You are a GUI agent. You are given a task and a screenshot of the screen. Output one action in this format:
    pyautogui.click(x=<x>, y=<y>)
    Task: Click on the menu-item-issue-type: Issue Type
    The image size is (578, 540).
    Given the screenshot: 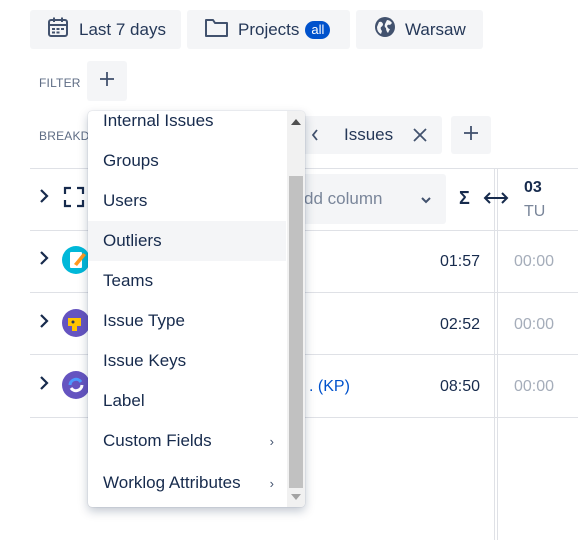 What is the action you would take?
    pyautogui.click(x=187, y=321)
    